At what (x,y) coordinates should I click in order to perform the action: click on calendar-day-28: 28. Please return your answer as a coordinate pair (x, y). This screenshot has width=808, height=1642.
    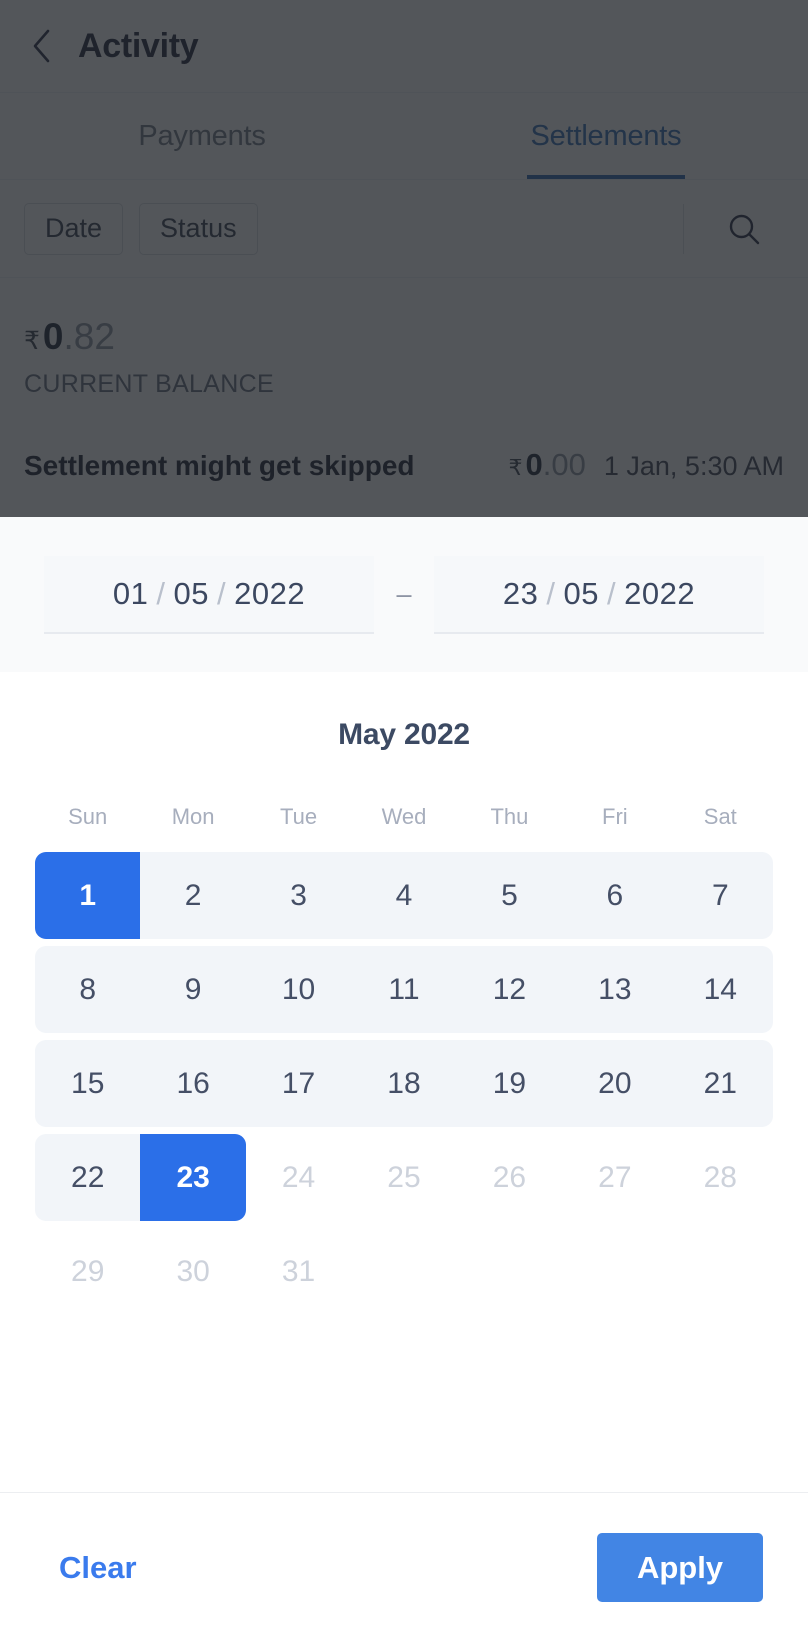
    Looking at the image, I should click on (720, 1177).